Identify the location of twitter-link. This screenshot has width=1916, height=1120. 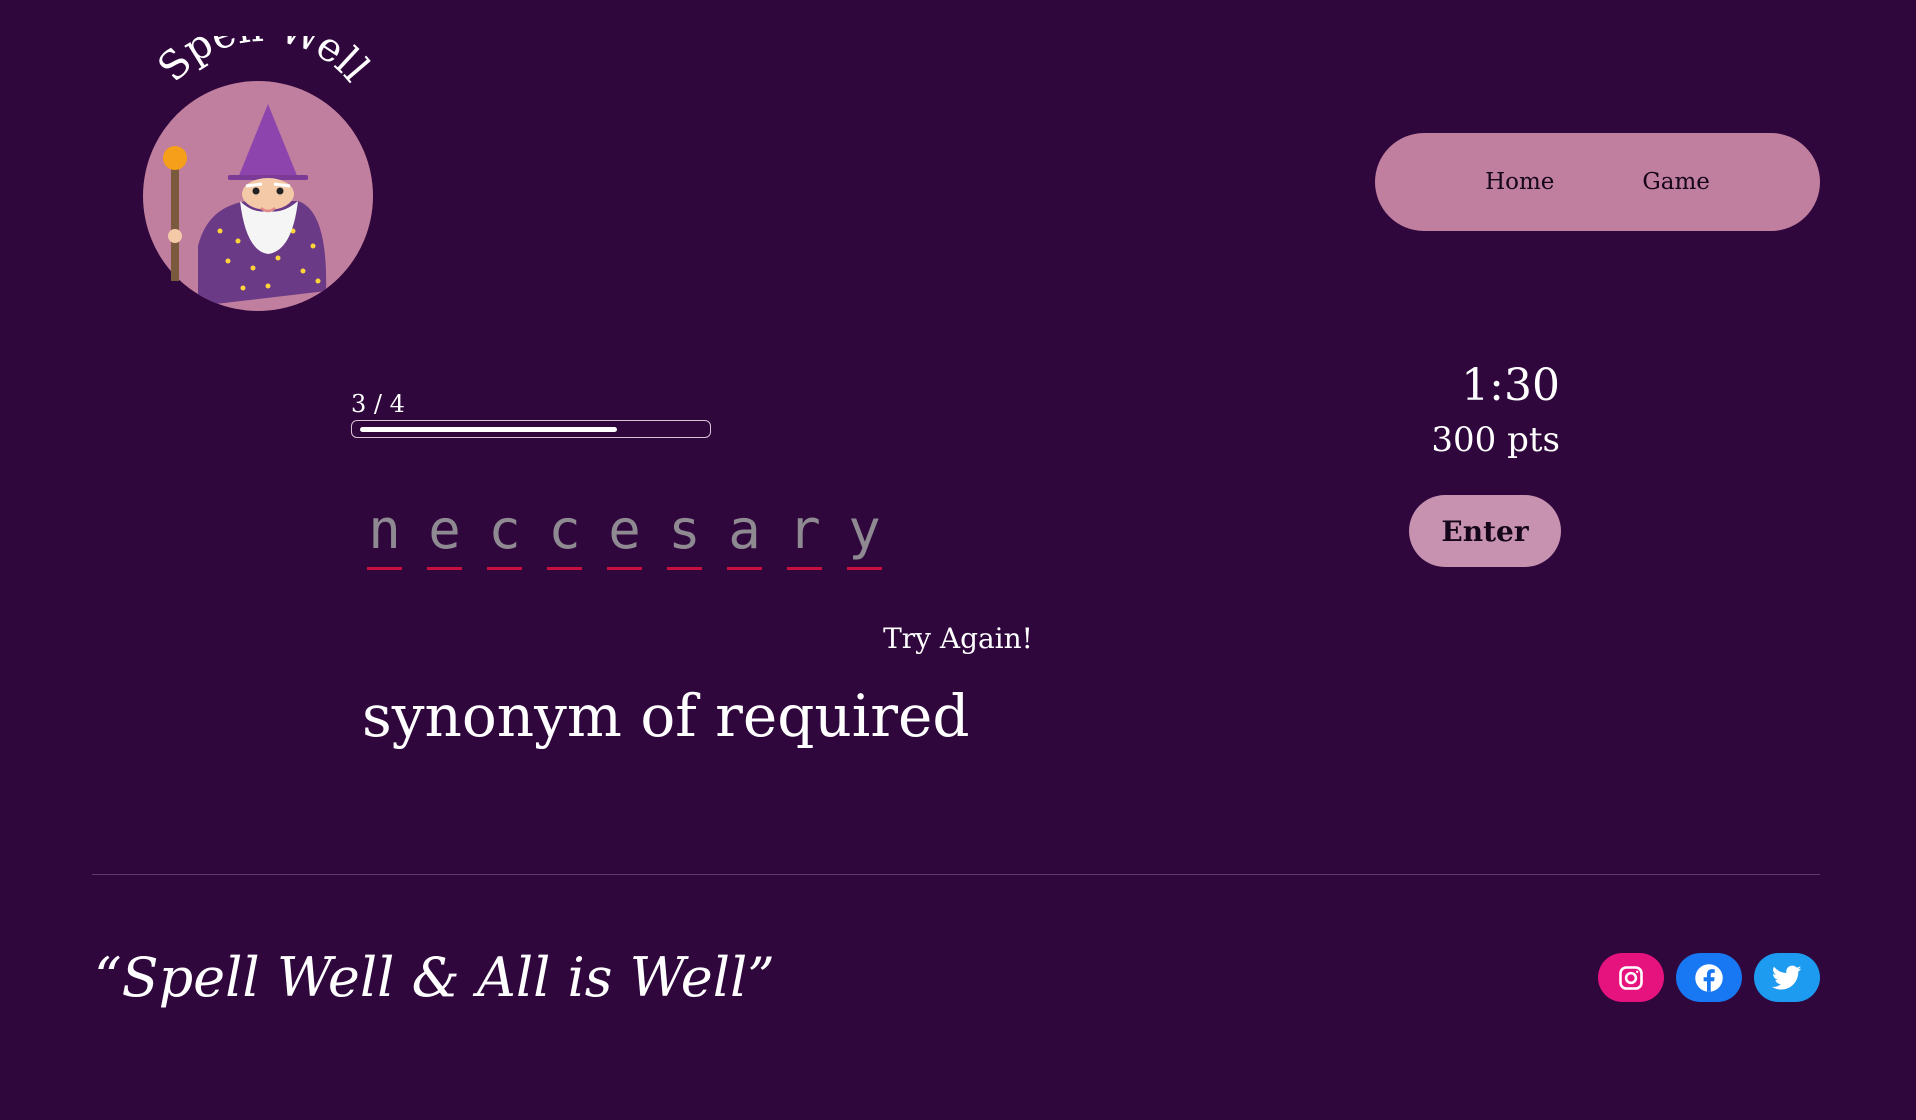
(1787, 977).